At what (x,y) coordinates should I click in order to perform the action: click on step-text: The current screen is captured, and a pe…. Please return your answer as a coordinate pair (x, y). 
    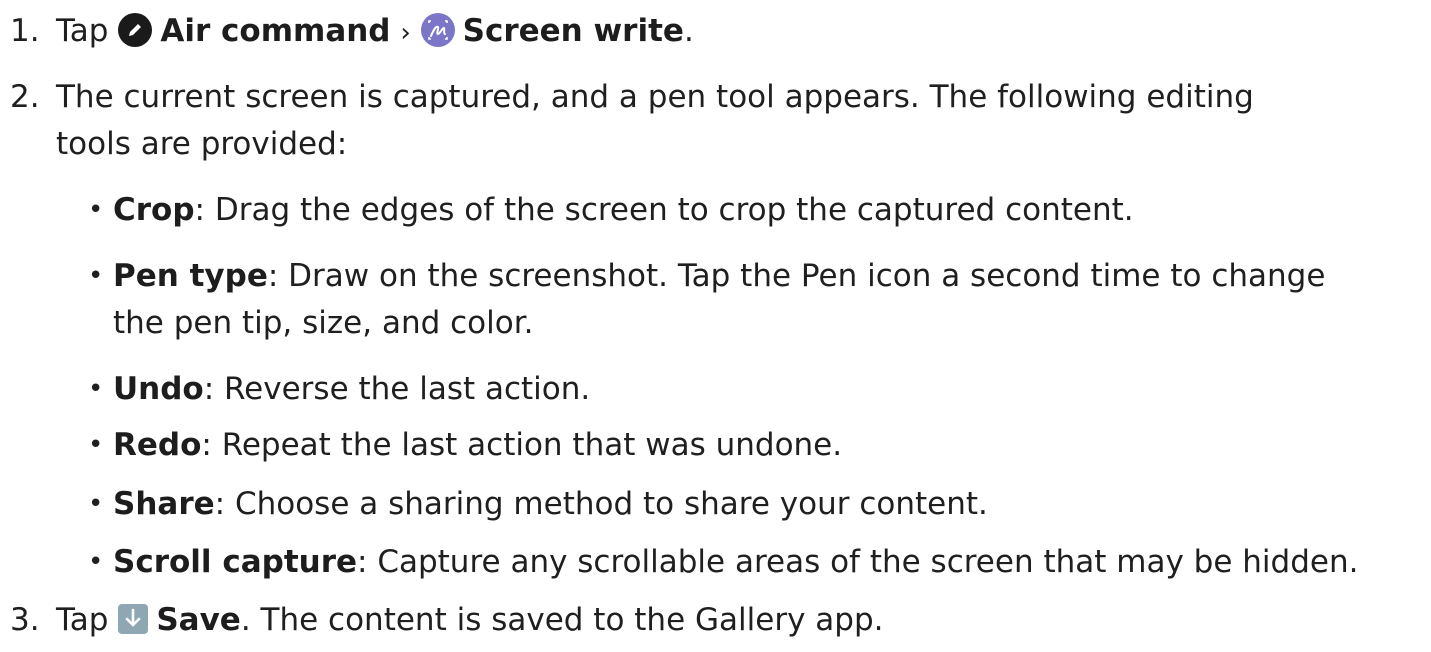
    Looking at the image, I should click on (655, 97).